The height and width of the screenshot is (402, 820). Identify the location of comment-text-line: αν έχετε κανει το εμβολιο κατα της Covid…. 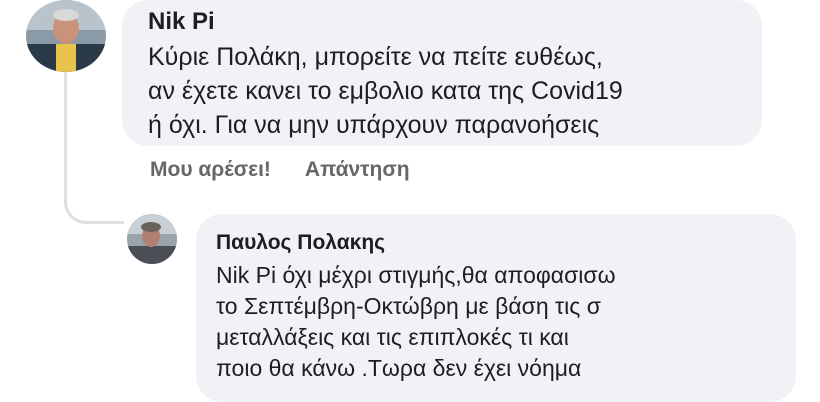
(385, 91).